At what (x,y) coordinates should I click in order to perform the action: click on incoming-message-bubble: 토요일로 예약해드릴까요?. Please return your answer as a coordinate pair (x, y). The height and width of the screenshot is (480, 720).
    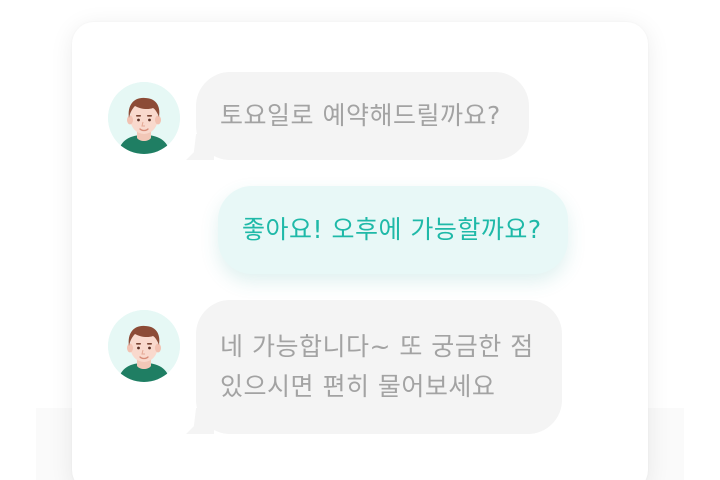
    Looking at the image, I should click on (357, 116).